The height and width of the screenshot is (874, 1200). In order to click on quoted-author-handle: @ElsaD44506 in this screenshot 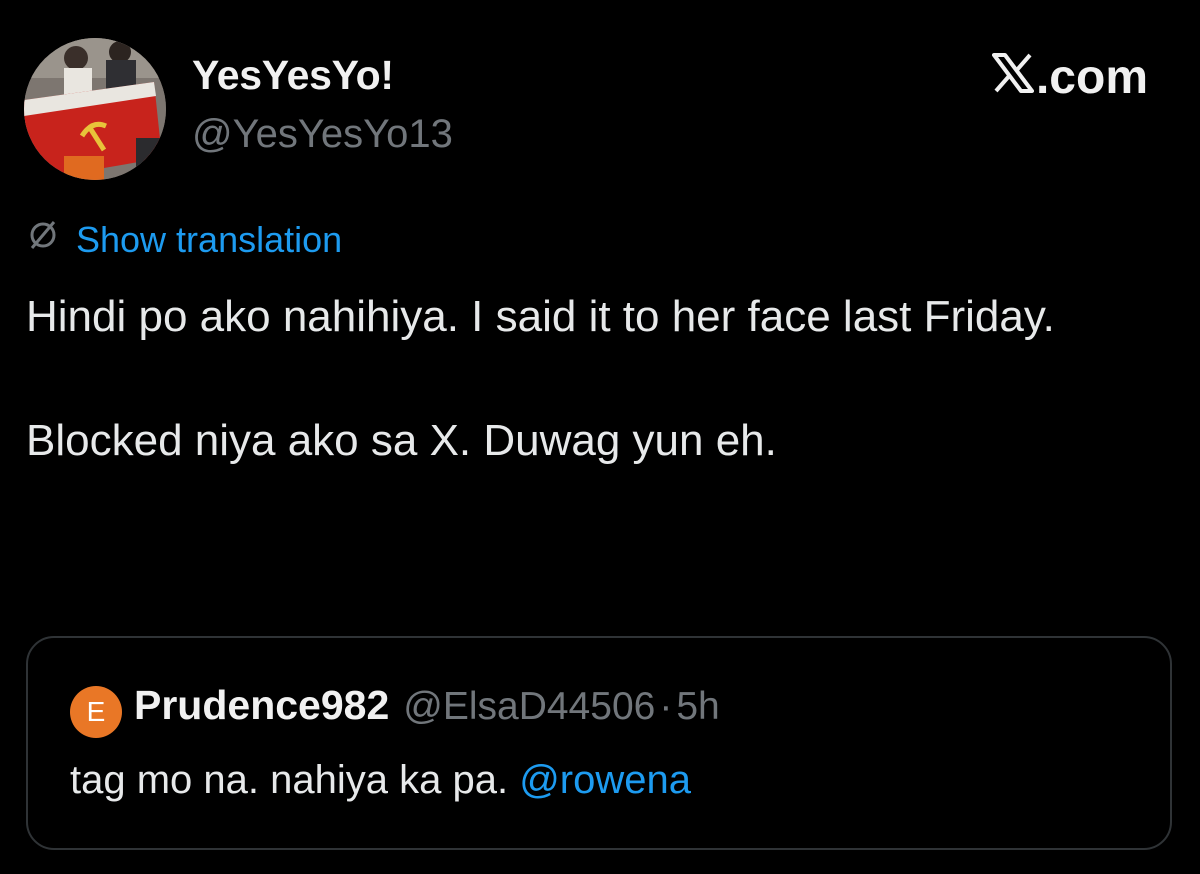, I will do `click(529, 707)`.